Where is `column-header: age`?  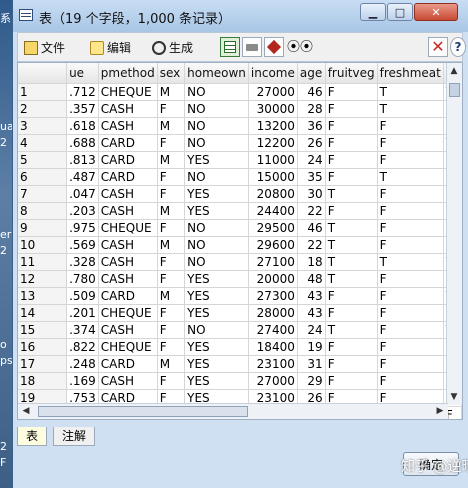 column-header: age is located at coordinates (311, 73).